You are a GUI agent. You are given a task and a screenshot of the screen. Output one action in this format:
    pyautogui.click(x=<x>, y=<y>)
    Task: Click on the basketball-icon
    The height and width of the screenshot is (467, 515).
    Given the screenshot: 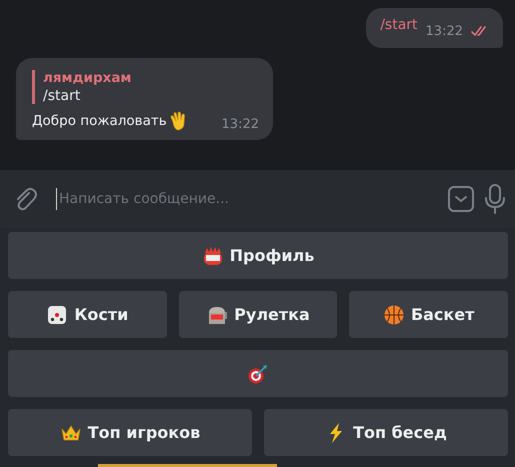 What is the action you would take?
    pyautogui.click(x=393, y=315)
    